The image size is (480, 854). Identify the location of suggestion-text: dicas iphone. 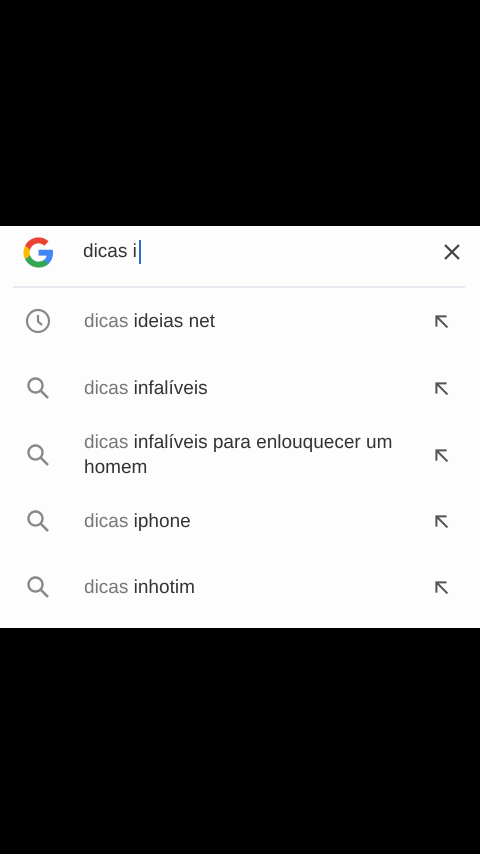
(138, 522).